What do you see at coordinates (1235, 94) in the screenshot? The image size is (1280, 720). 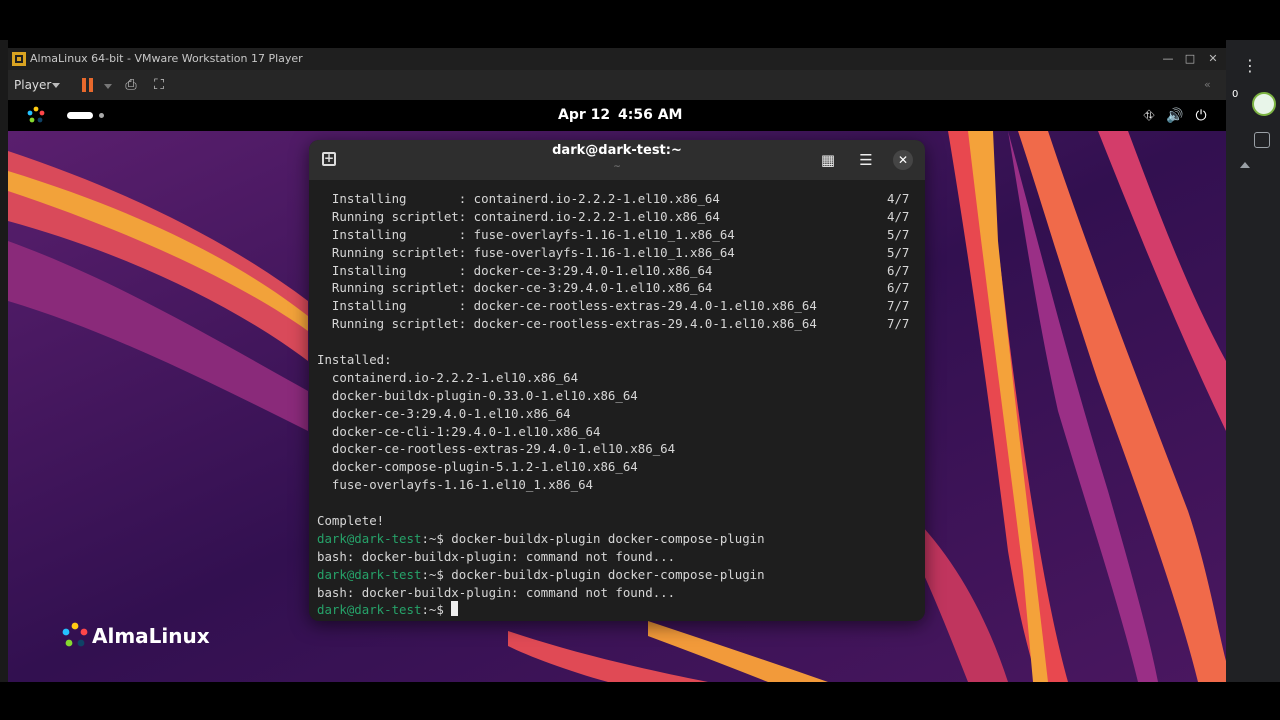 I see `extension-count: 0` at bounding box center [1235, 94].